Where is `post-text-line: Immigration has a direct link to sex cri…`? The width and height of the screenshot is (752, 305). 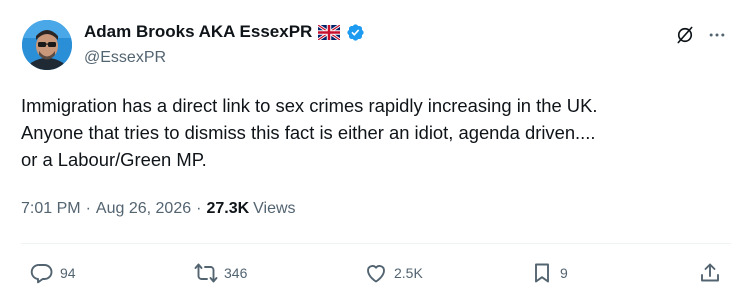
post-text-line: Immigration has a direct link to sex cri… is located at coordinates (309, 105).